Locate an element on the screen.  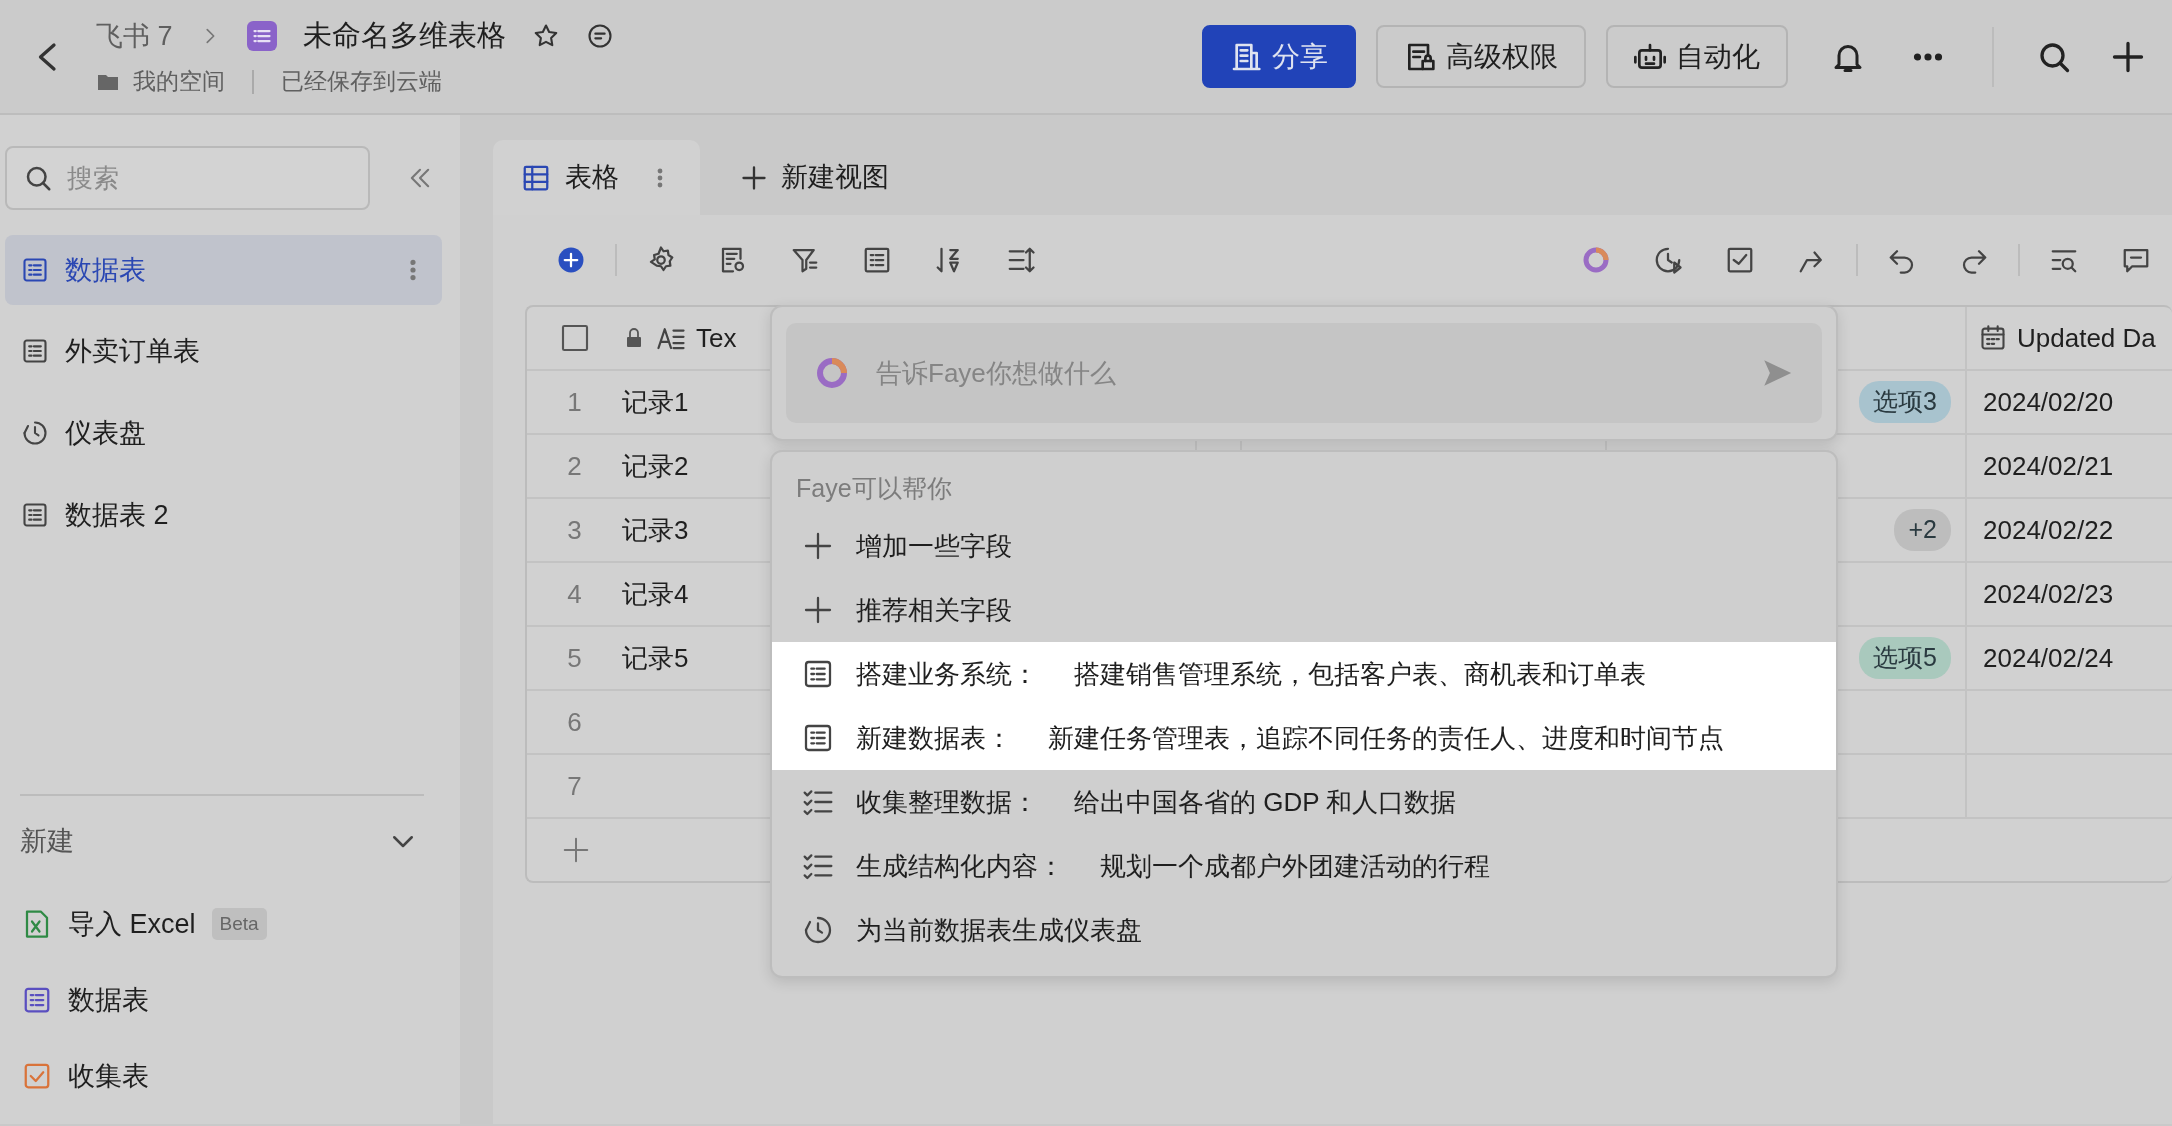
suggestion-label: 新建数据表： is located at coordinates (934, 738).